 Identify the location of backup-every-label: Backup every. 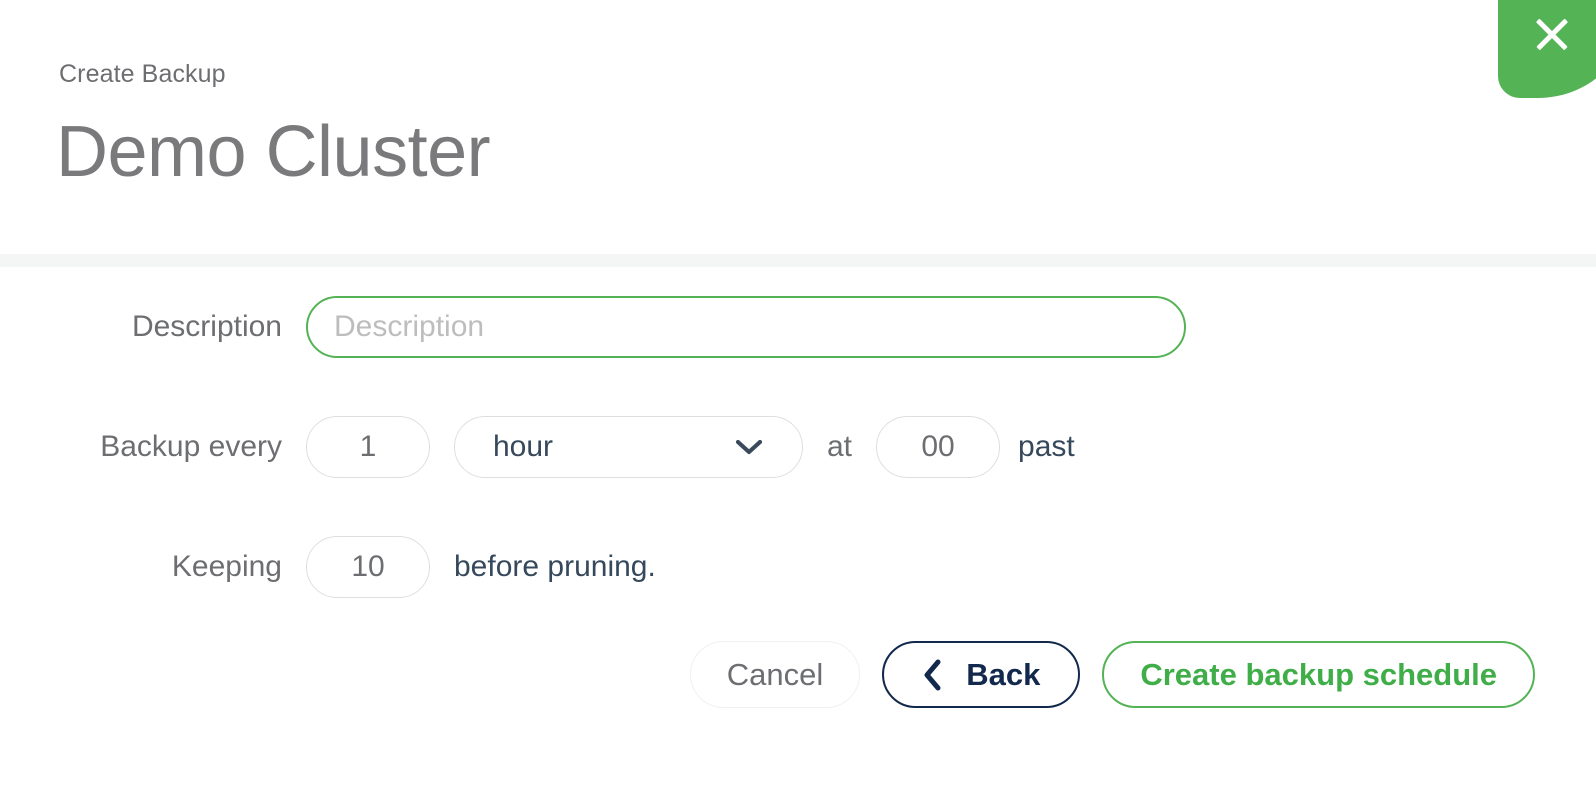
(191, 446).